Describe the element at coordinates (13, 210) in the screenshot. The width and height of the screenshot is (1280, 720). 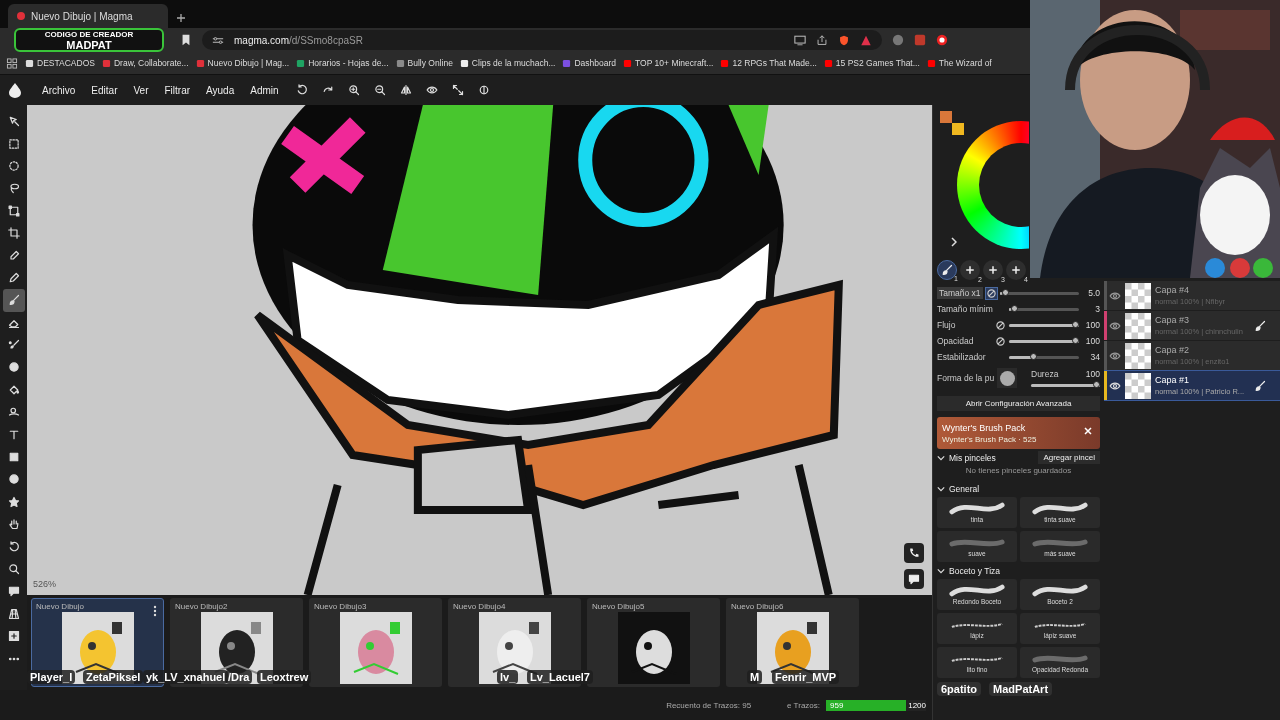
I see `transform-icon` at that location.